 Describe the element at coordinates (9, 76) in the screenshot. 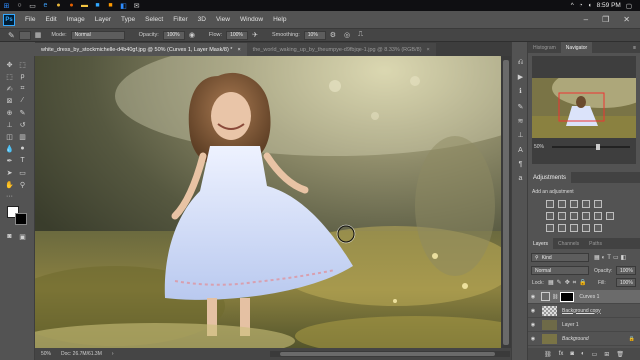

I see `marquee-tool-icon: ⬚` at that location.